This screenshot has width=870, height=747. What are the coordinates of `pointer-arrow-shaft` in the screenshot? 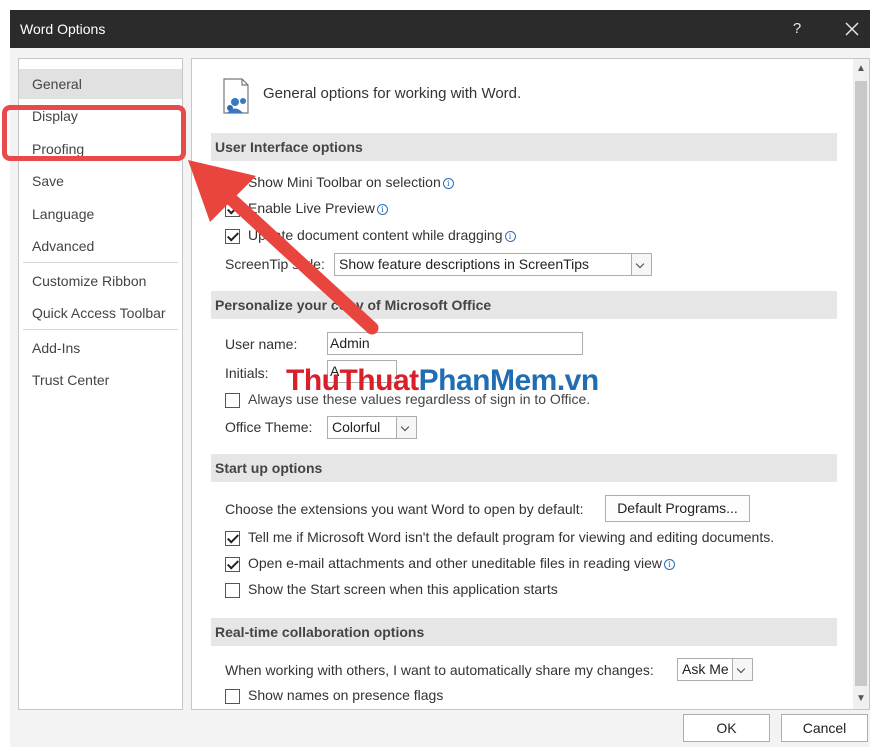 It's located at (301, 263).